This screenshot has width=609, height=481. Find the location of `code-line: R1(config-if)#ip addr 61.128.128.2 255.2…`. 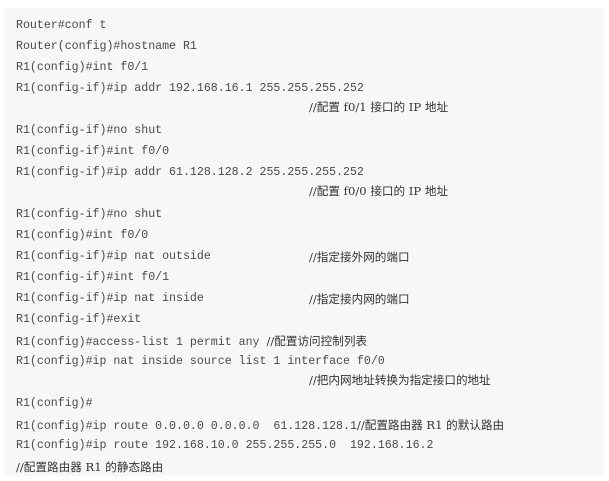

code-line: R1(config-if)#ip addr 61.128.128.2 255.2… is located at coordinates (190, 173).